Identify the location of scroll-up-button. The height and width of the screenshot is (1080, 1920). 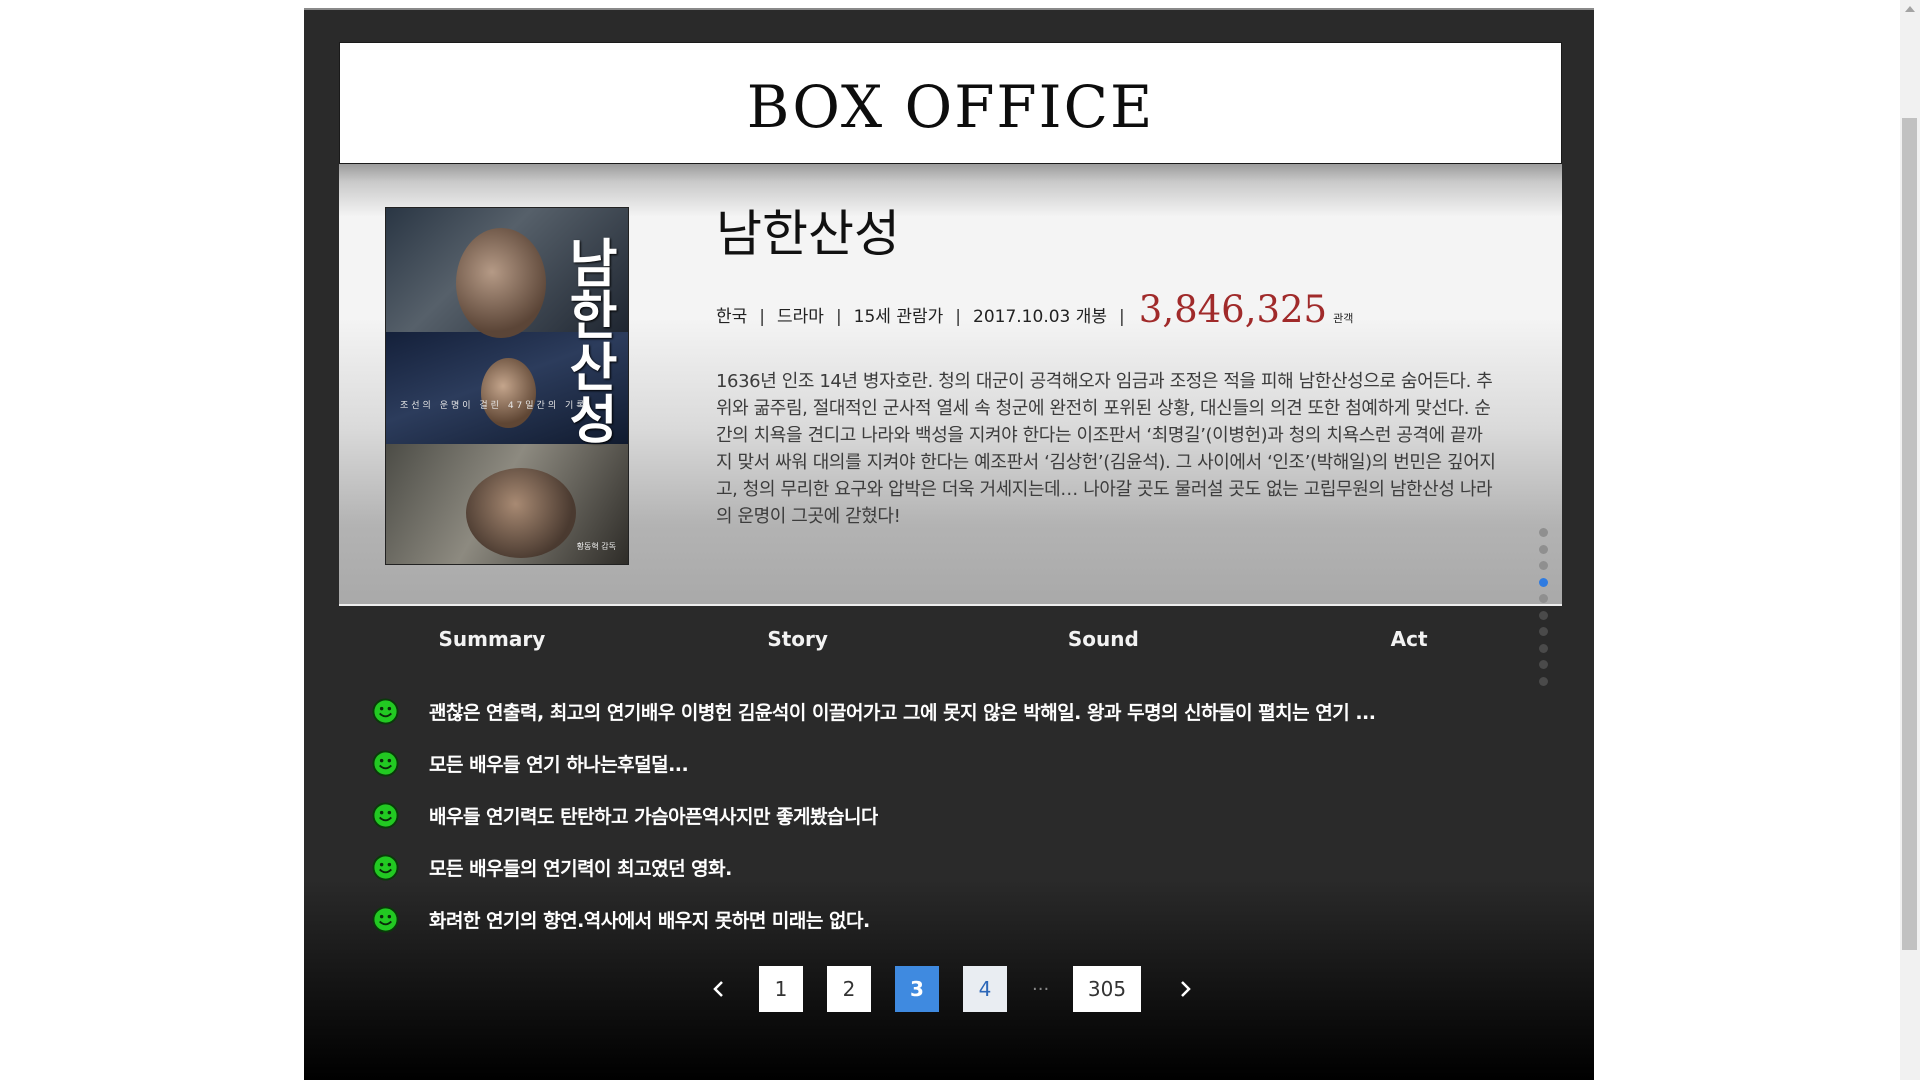
(1910, 9).